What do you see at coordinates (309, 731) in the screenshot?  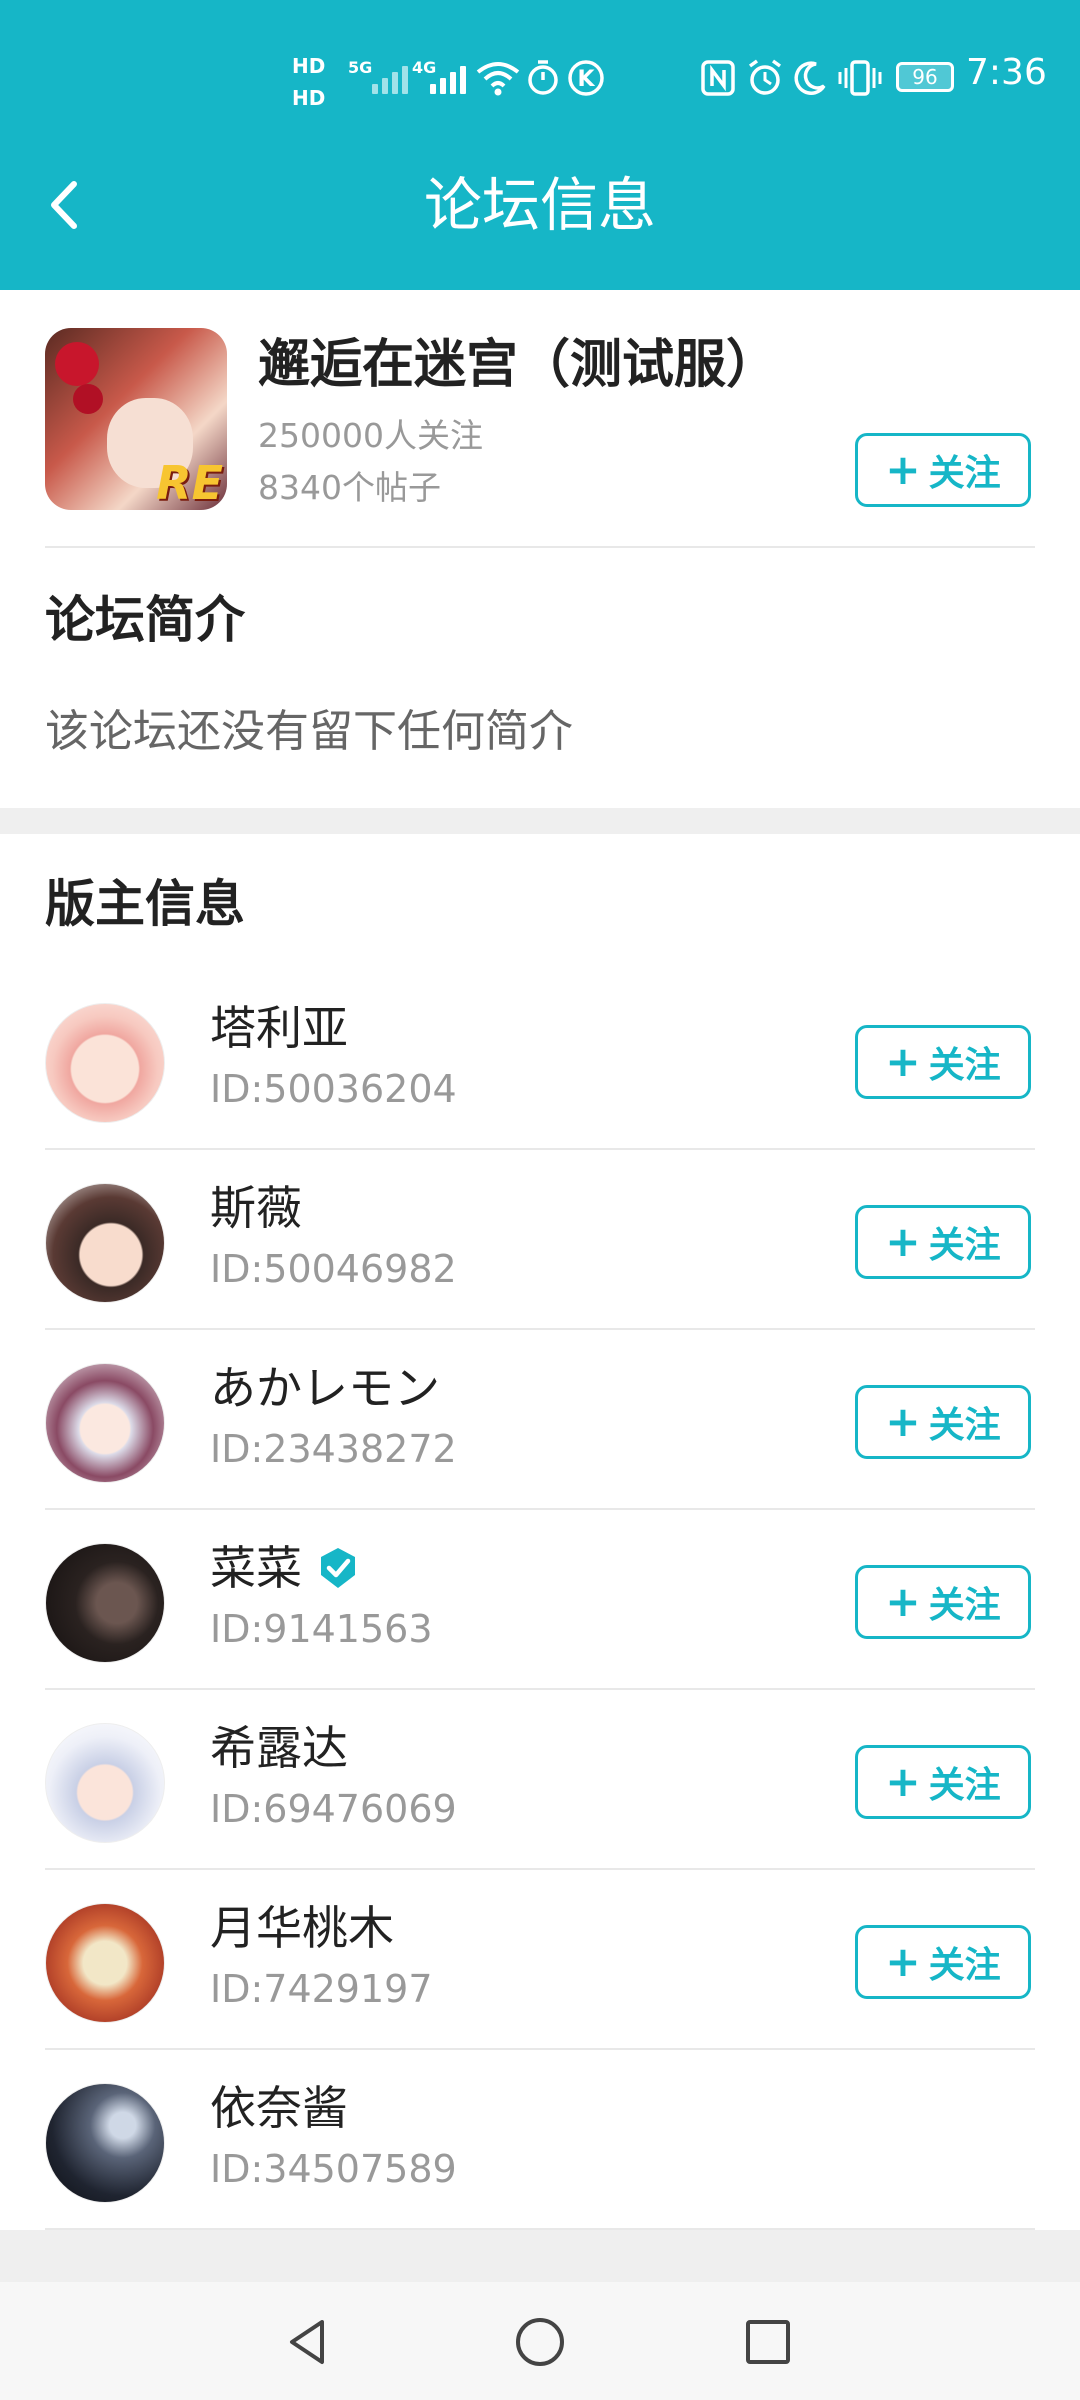 I see `intro-text: 该论坛还没有留下任何简介` at bounding box center [309, 731].